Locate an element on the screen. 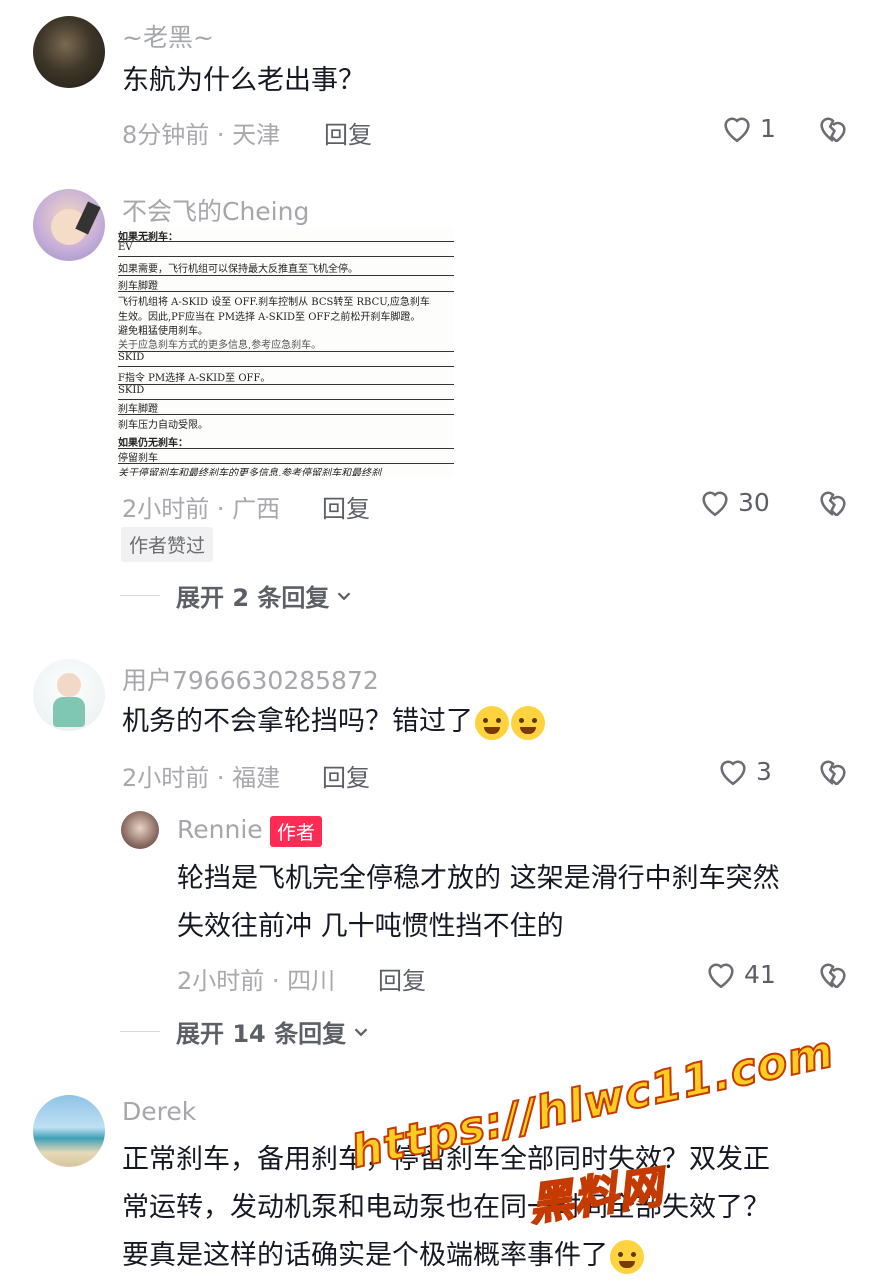 This screenshot has width=883, height=1281. image-text-line: F指令 PM选择 A-SKID至 OFF。 is located at coordinates (194, 378).